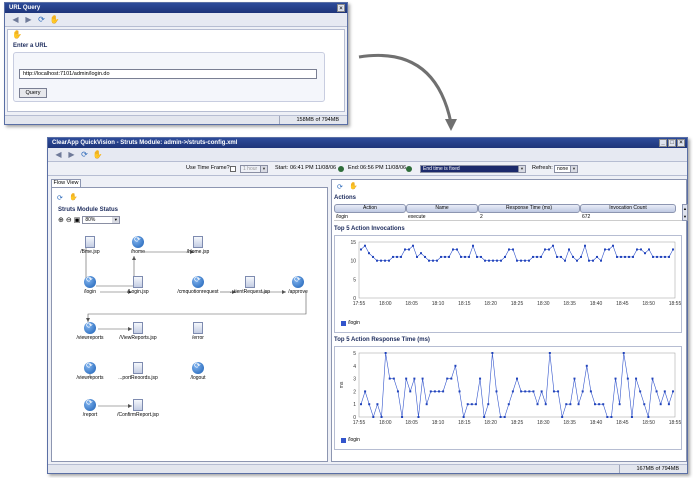 The height and width of the screenshot is (478, 693). I want to click on series-line, so click(517, 253).